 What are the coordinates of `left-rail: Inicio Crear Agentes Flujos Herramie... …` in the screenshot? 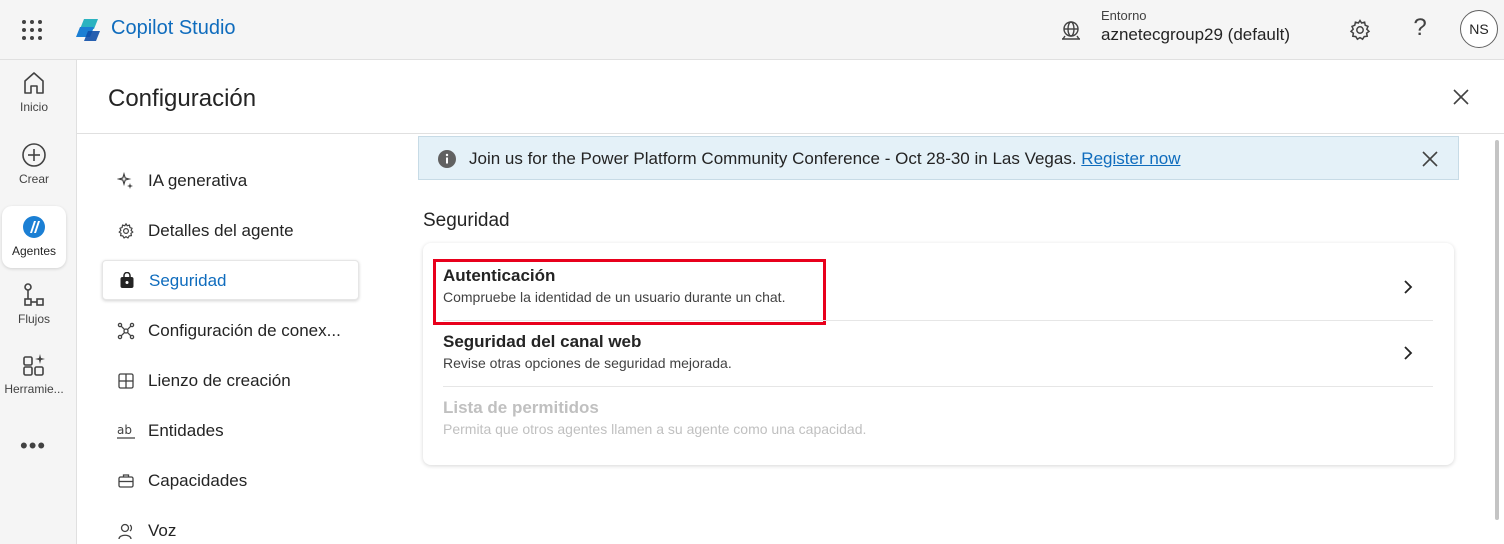 It's located at (38, 302).